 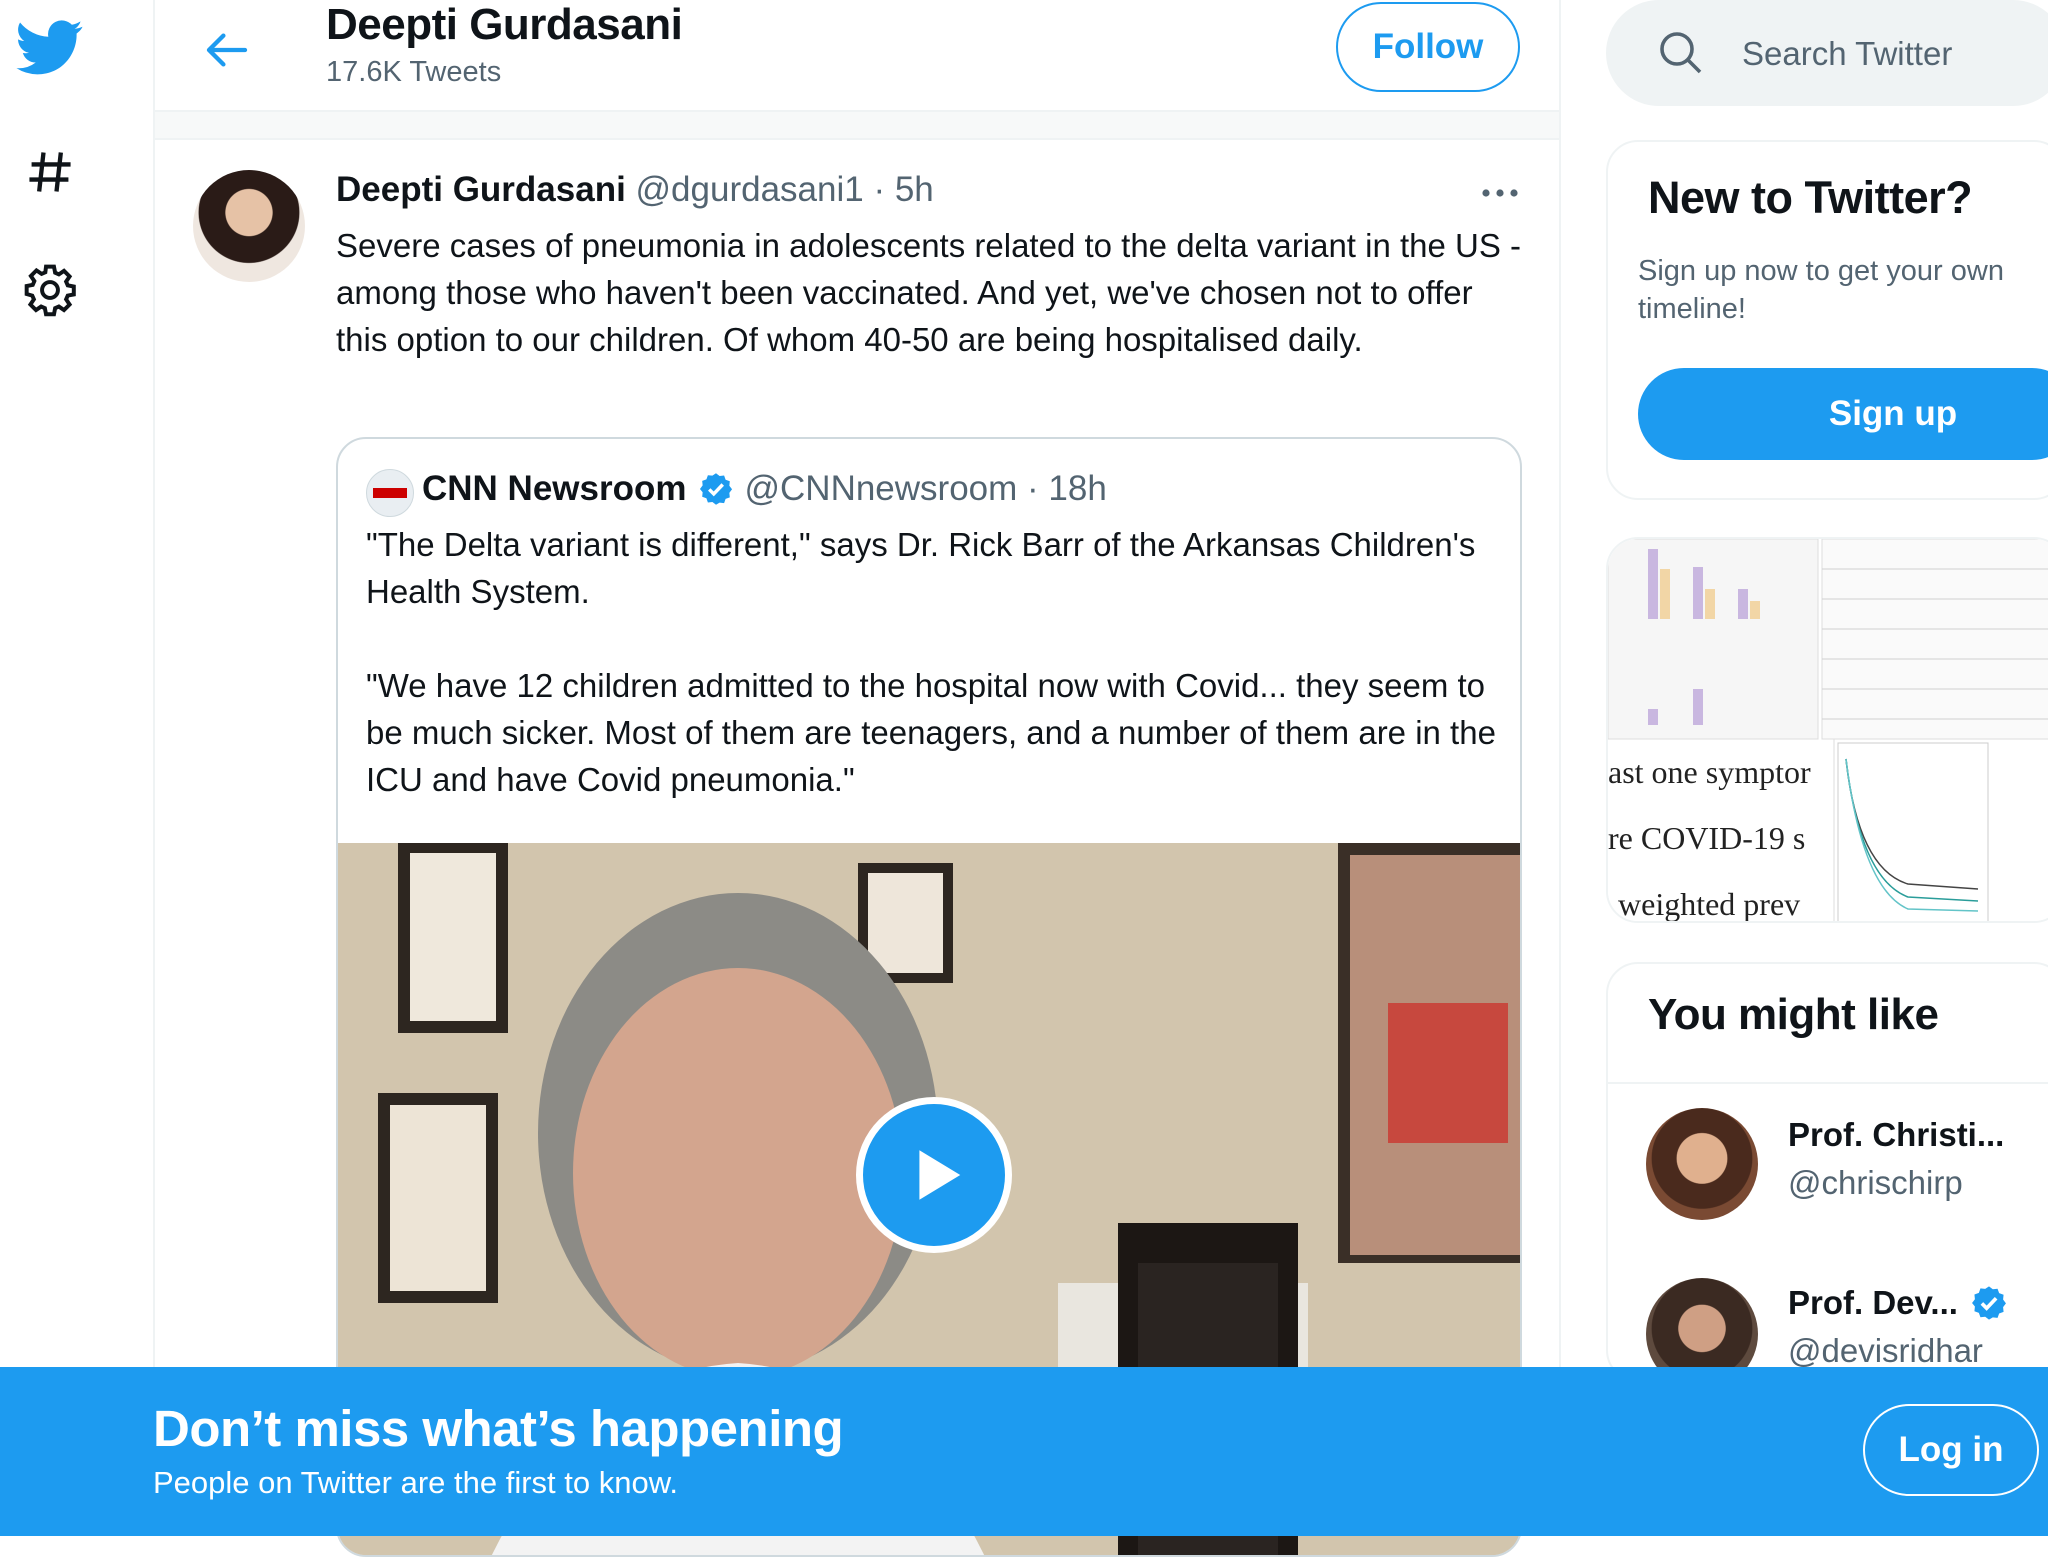 What do you see at coordinates (1951, 1450) in the screenshot?
I see `login-button: Log in` at bounding box center [1951, 1450].